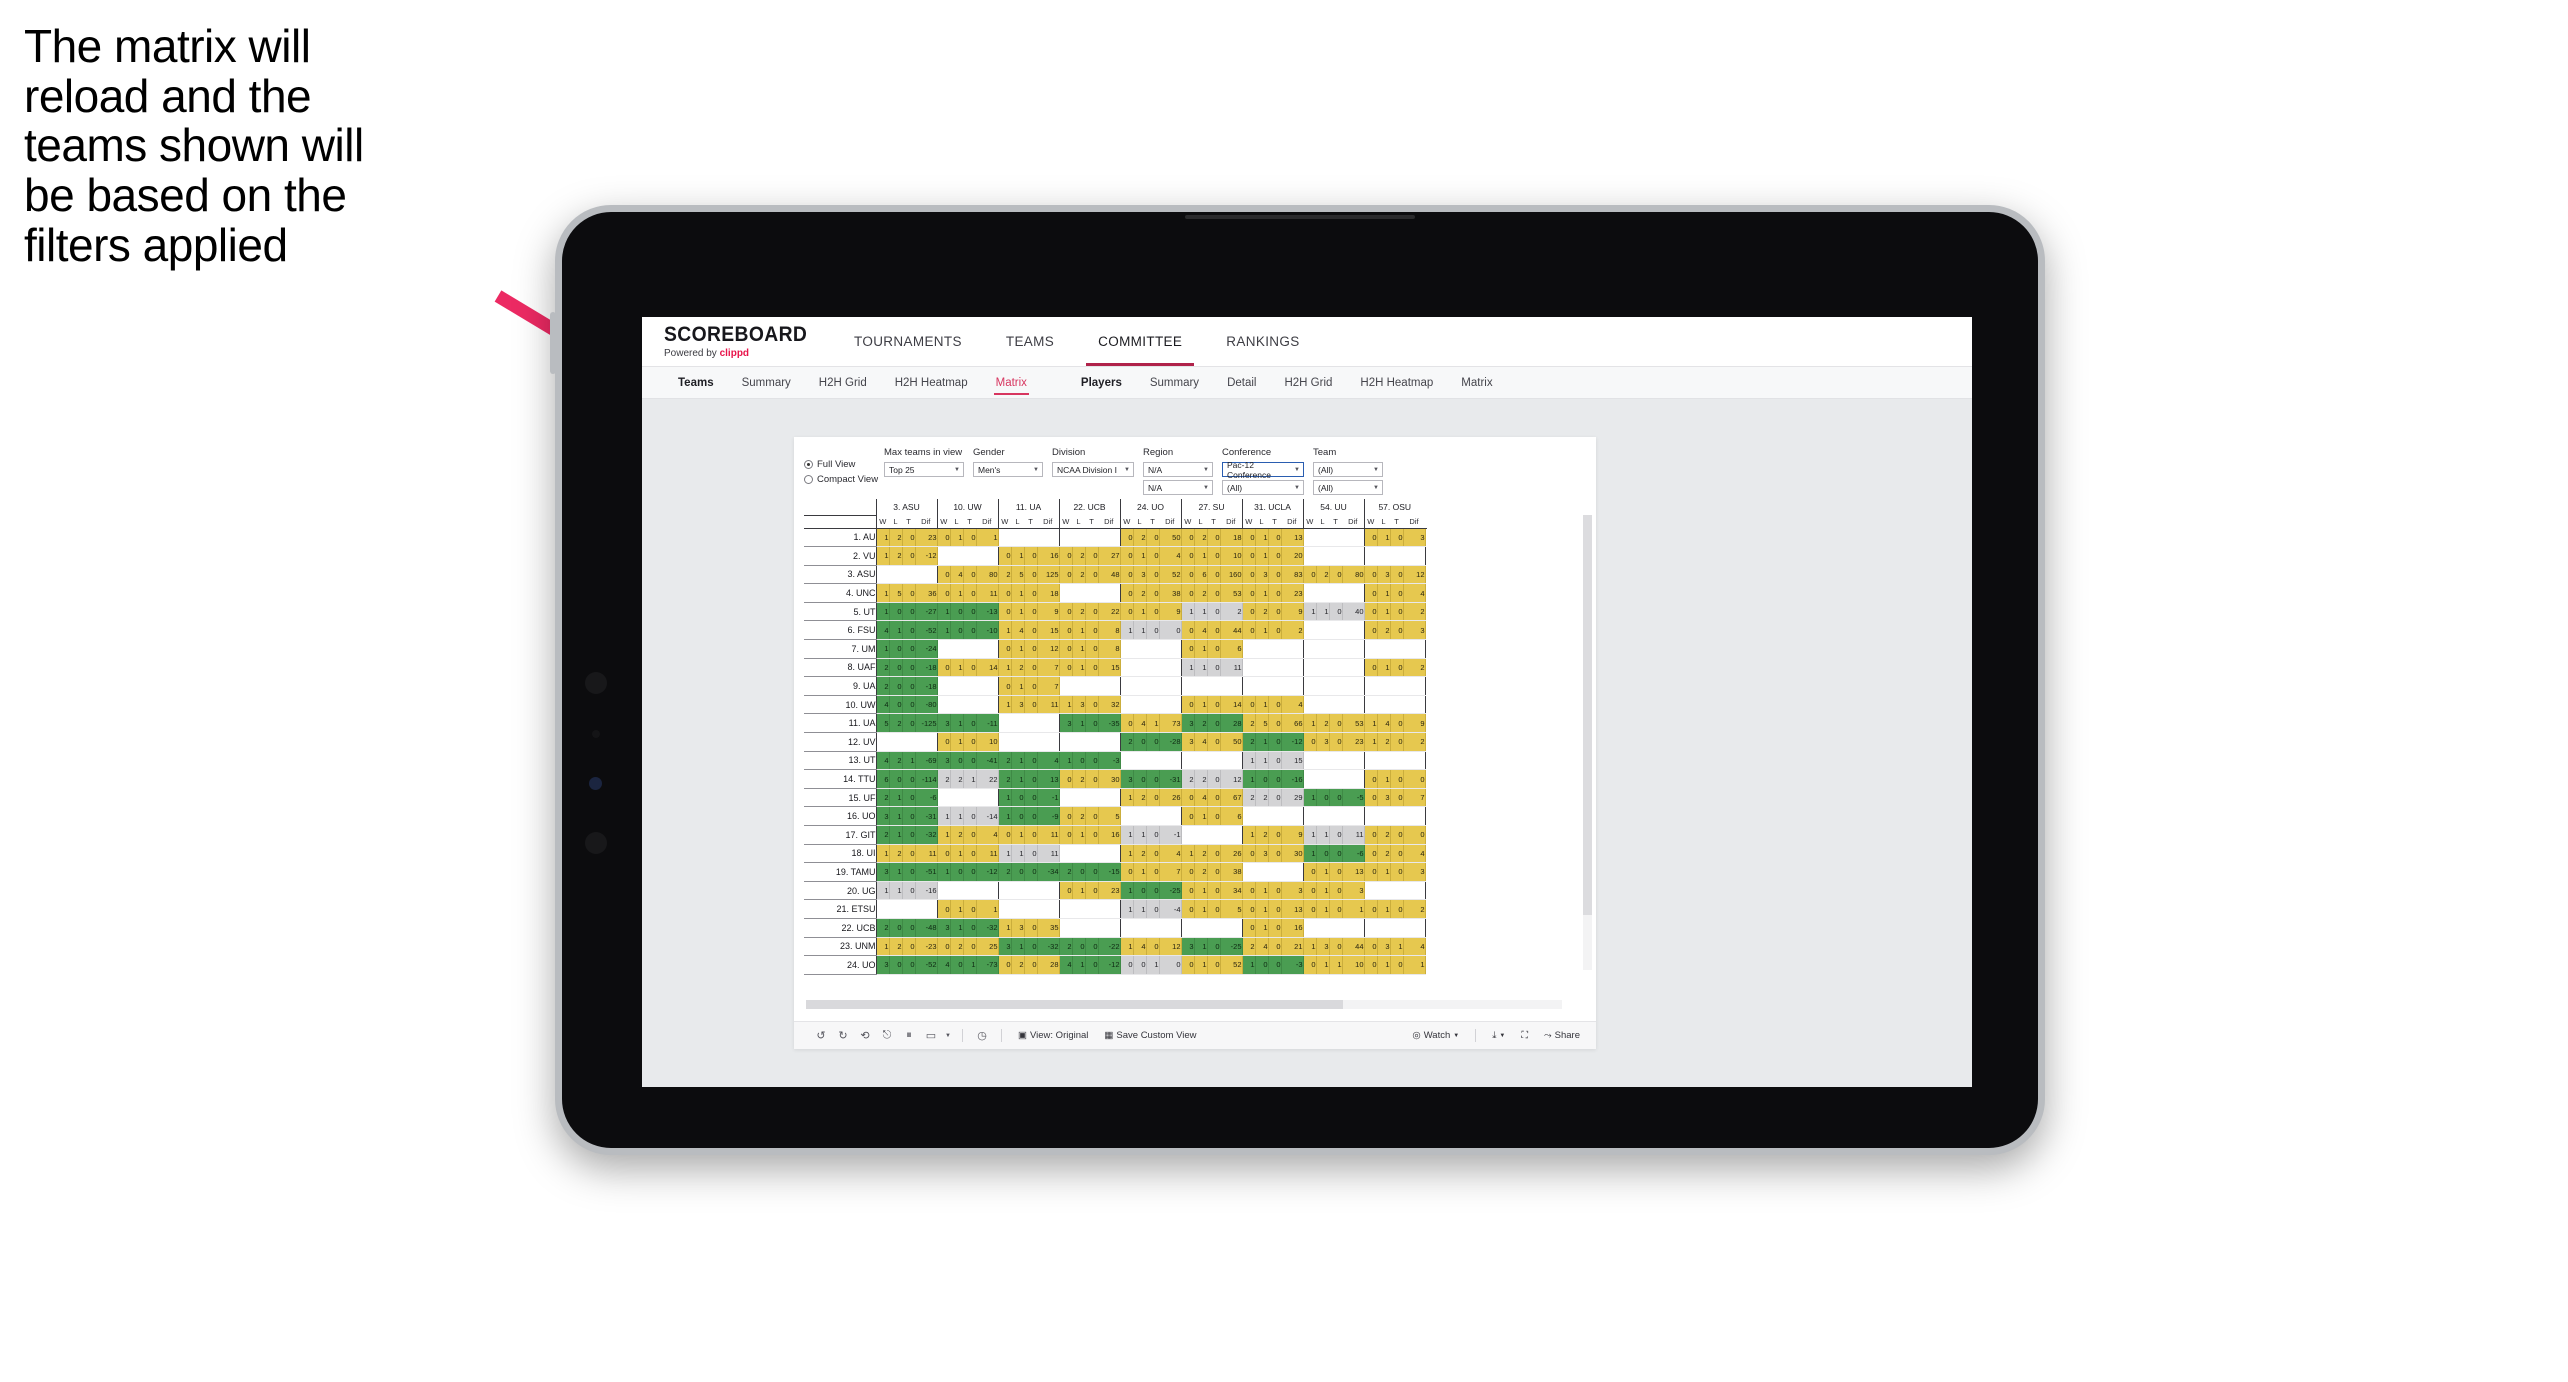  I want to click on matrix-cell: -3, so click(1109, 761).